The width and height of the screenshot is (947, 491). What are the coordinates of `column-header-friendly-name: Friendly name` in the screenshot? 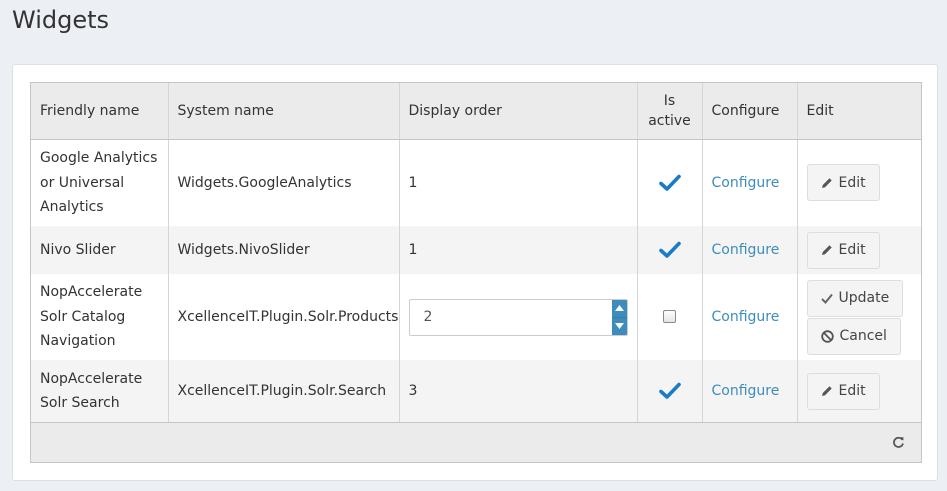 It's located at (100, 111).